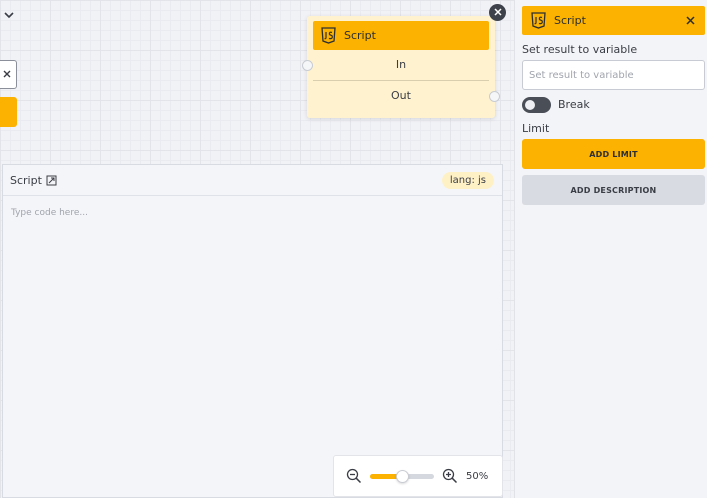  I want to click on set-result-input, so click(613, 75).